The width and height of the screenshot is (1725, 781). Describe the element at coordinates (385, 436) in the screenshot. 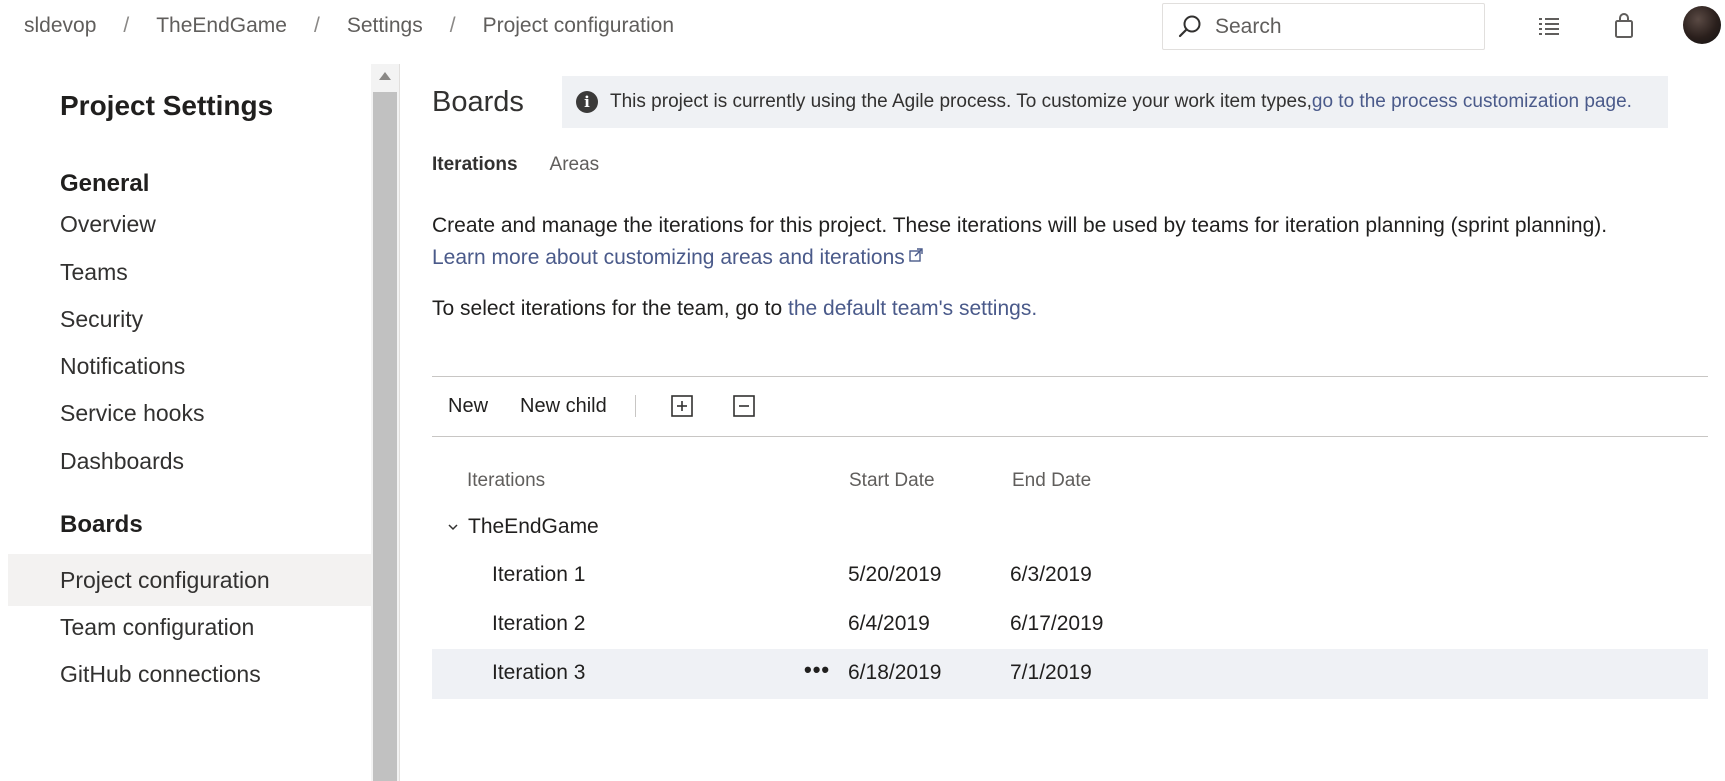

I see `scrollbar-thumb` at that location.